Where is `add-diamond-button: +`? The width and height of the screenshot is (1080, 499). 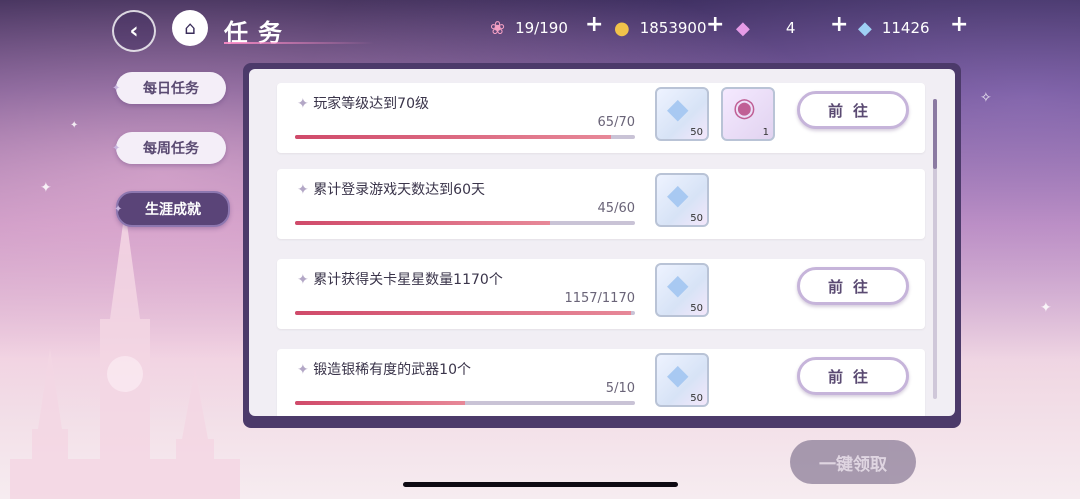 add-diamond-button: + is located at coordinates (959, 24).